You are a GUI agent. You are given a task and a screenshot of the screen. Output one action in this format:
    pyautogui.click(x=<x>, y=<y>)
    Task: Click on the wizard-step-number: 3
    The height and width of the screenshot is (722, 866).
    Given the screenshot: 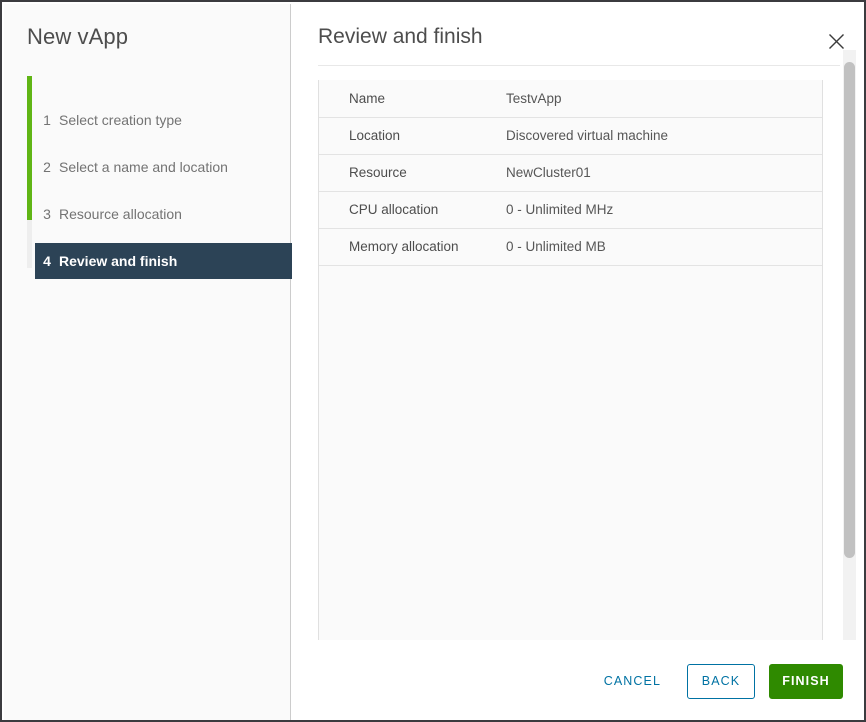 What is the action you would take?
    pyautogui.click(x=47, y=214)
    